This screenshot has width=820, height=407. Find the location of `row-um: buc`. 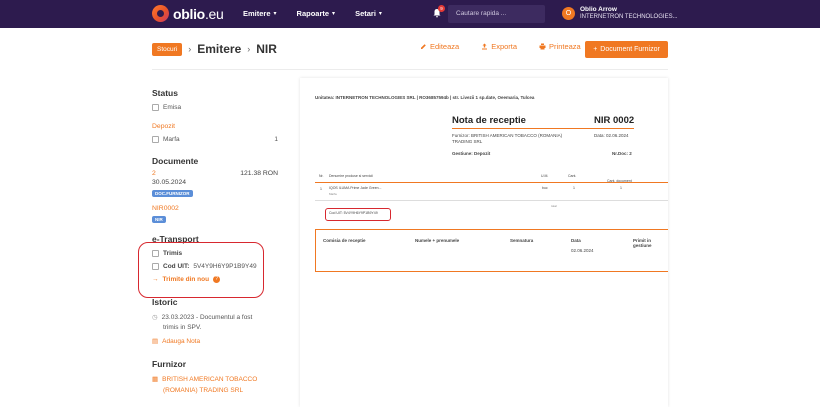

row-um: buc is located at coordinates (545, 188).